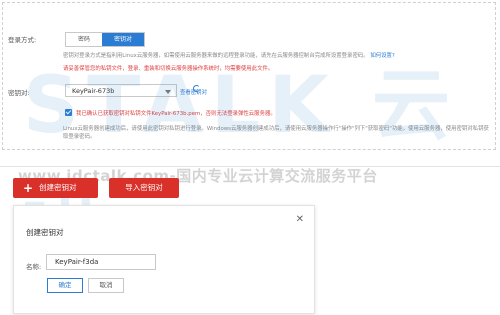  I want to click on confirm-checkbox, so click(68, 112).